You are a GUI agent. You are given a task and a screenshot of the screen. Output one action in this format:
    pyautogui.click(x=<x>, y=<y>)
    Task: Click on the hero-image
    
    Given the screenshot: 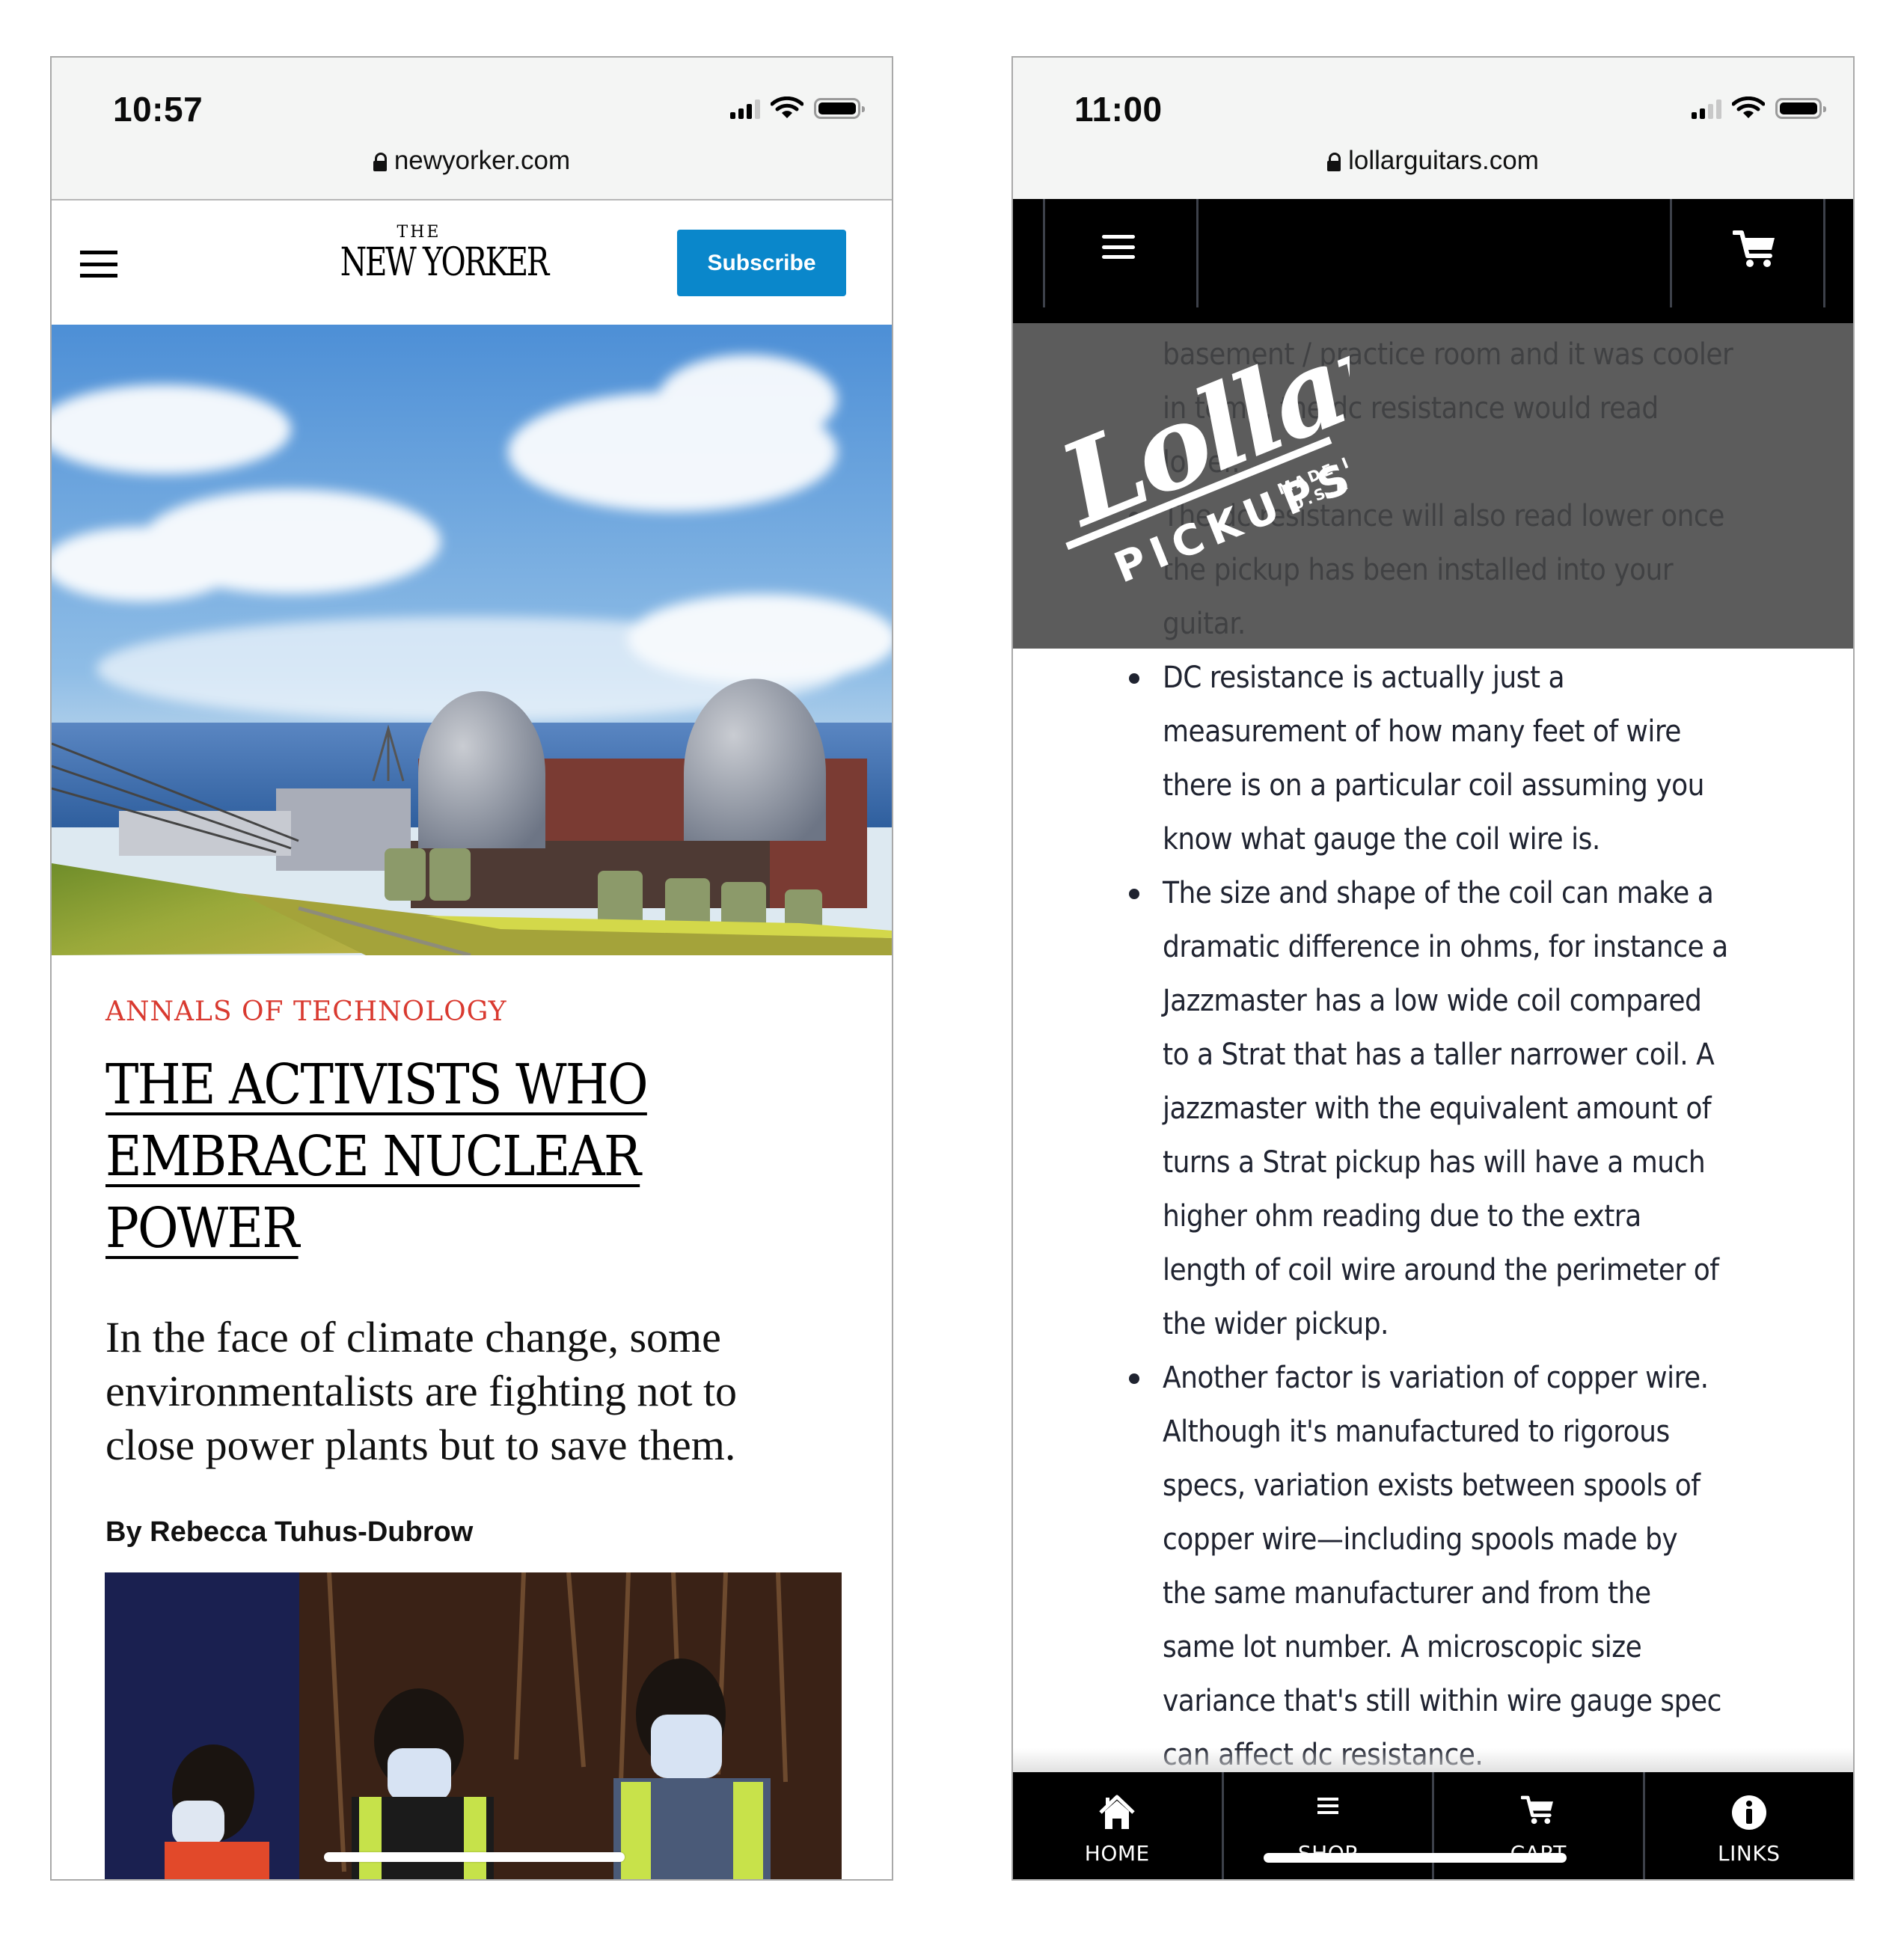 What is the action you would take?
    pyautogui.click(x=472, y=640)
    